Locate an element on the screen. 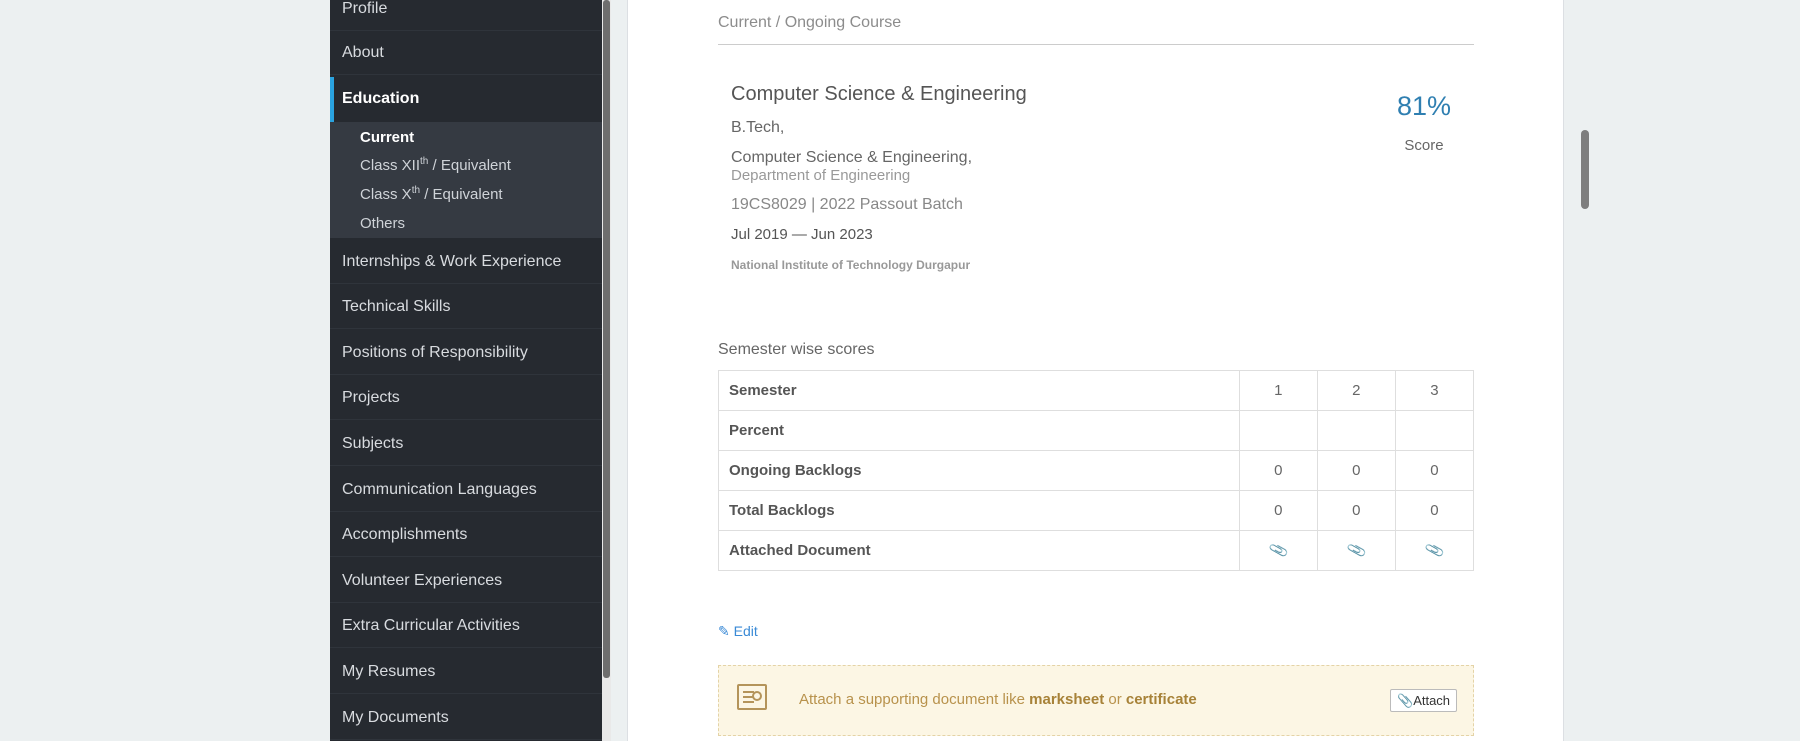  attach-button: 📎Attach is located at coordinates (1424, 700).